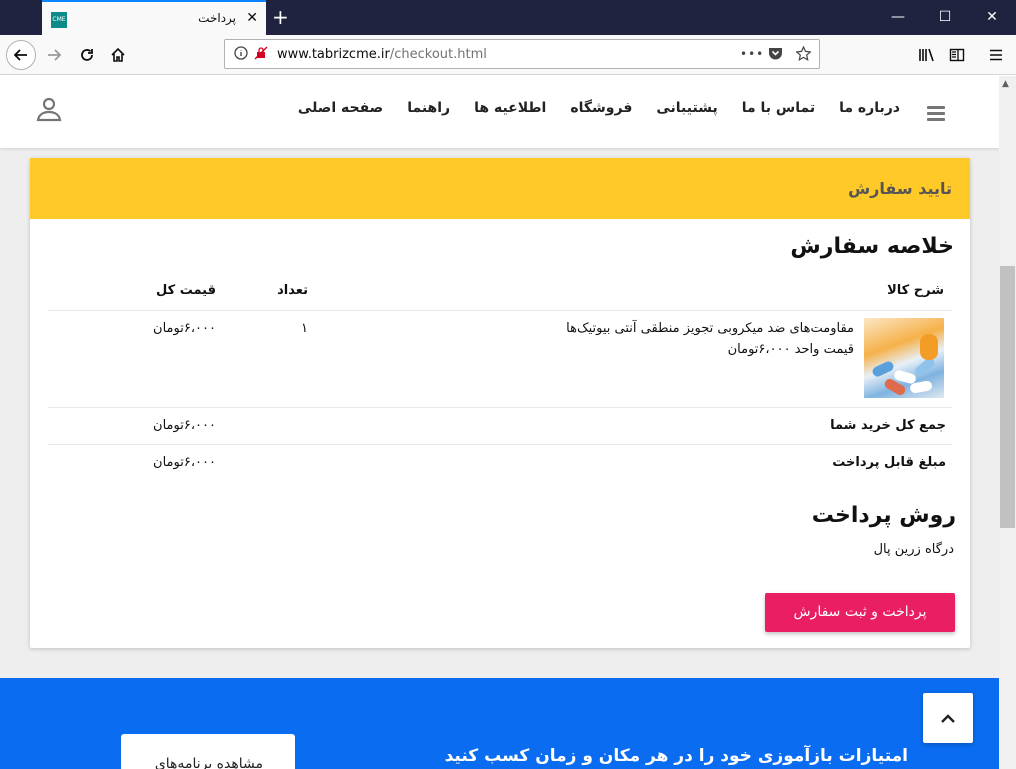 The width and height of the screenshot is (1016, 769). Describe the element at coordinates (154, 17) in the screenshot. I see `browser-tab: CME پرداخت ✕` at that location.